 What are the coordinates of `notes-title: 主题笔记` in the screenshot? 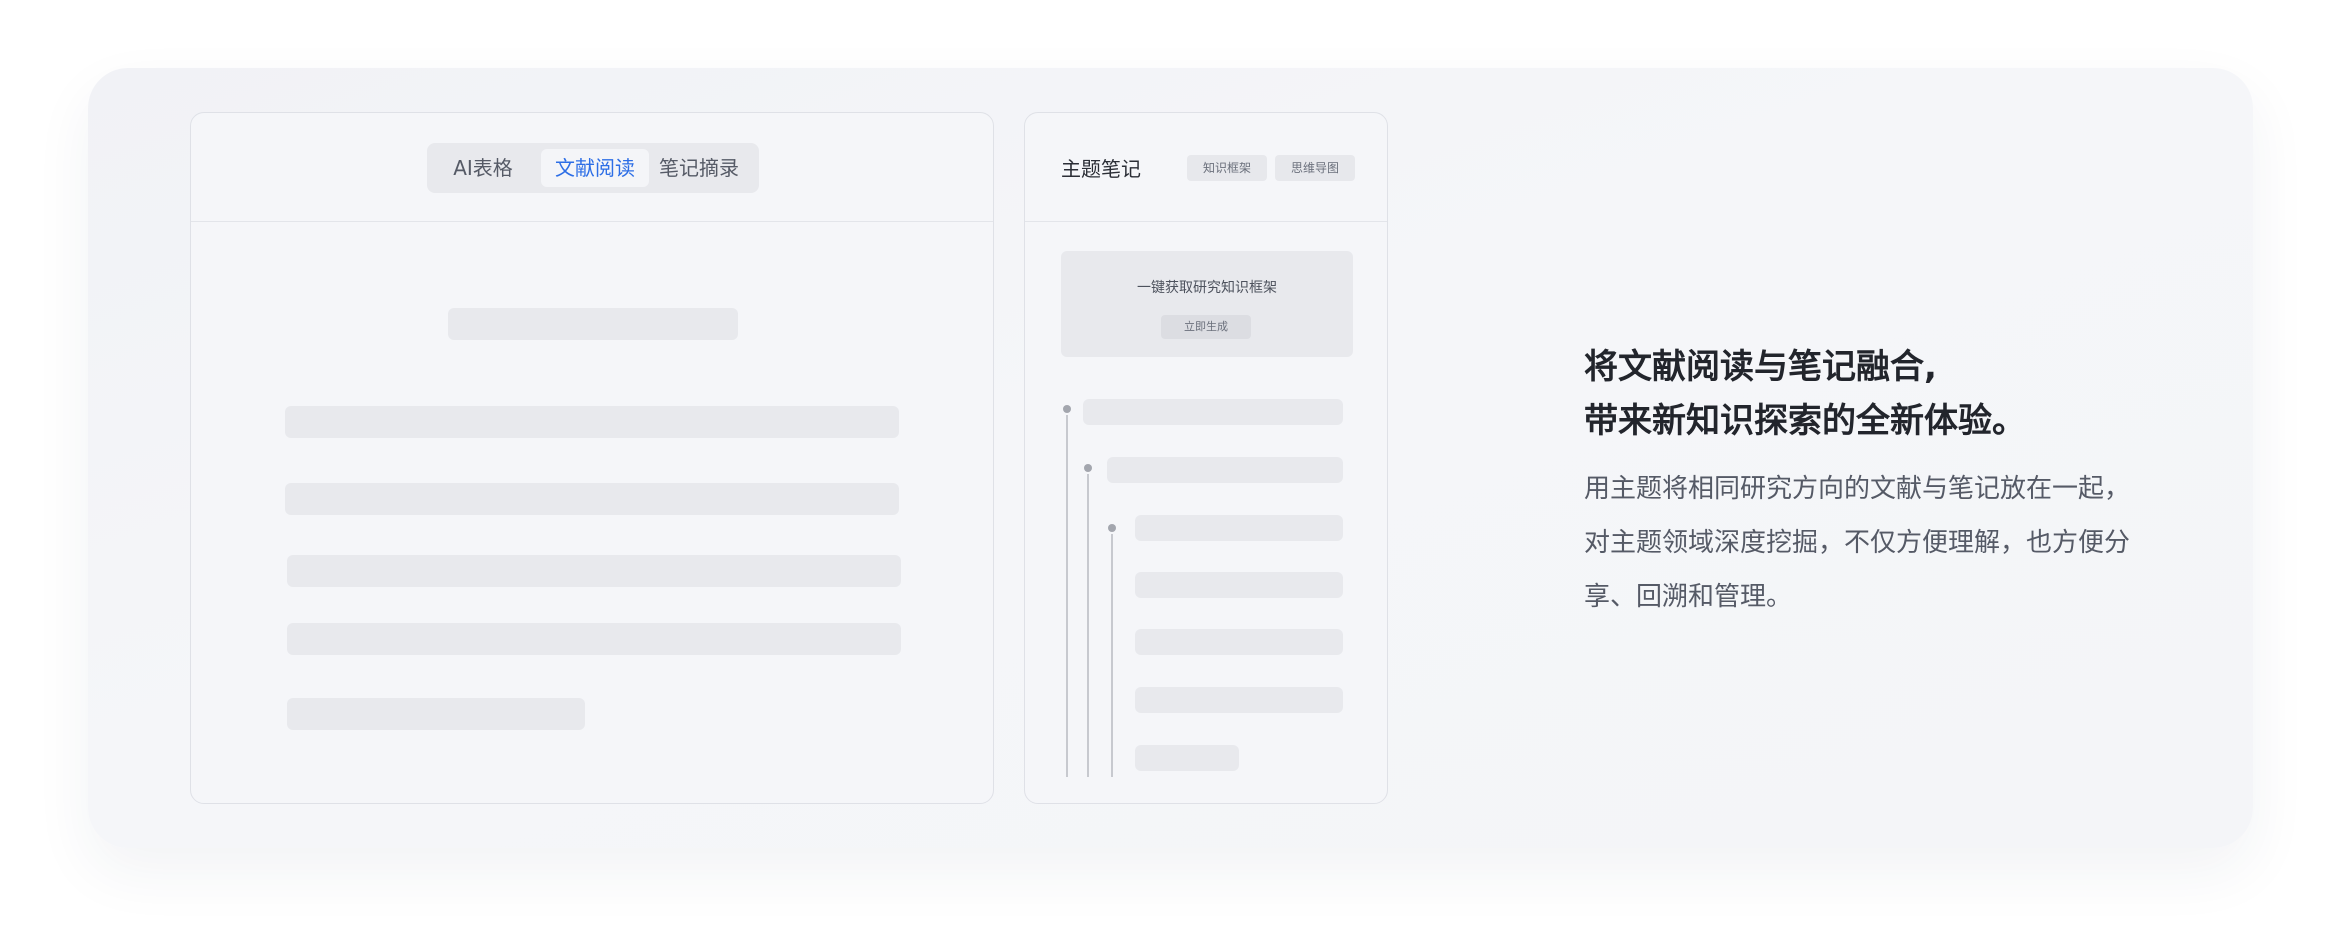 It's located at (1101, 169).